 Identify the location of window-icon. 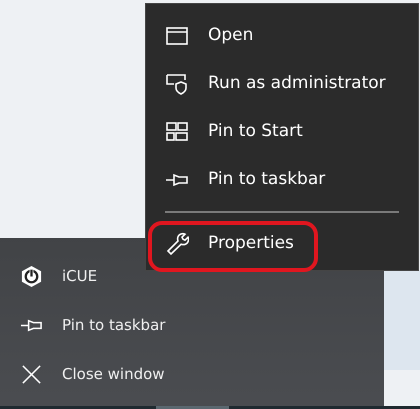
(177, 36).